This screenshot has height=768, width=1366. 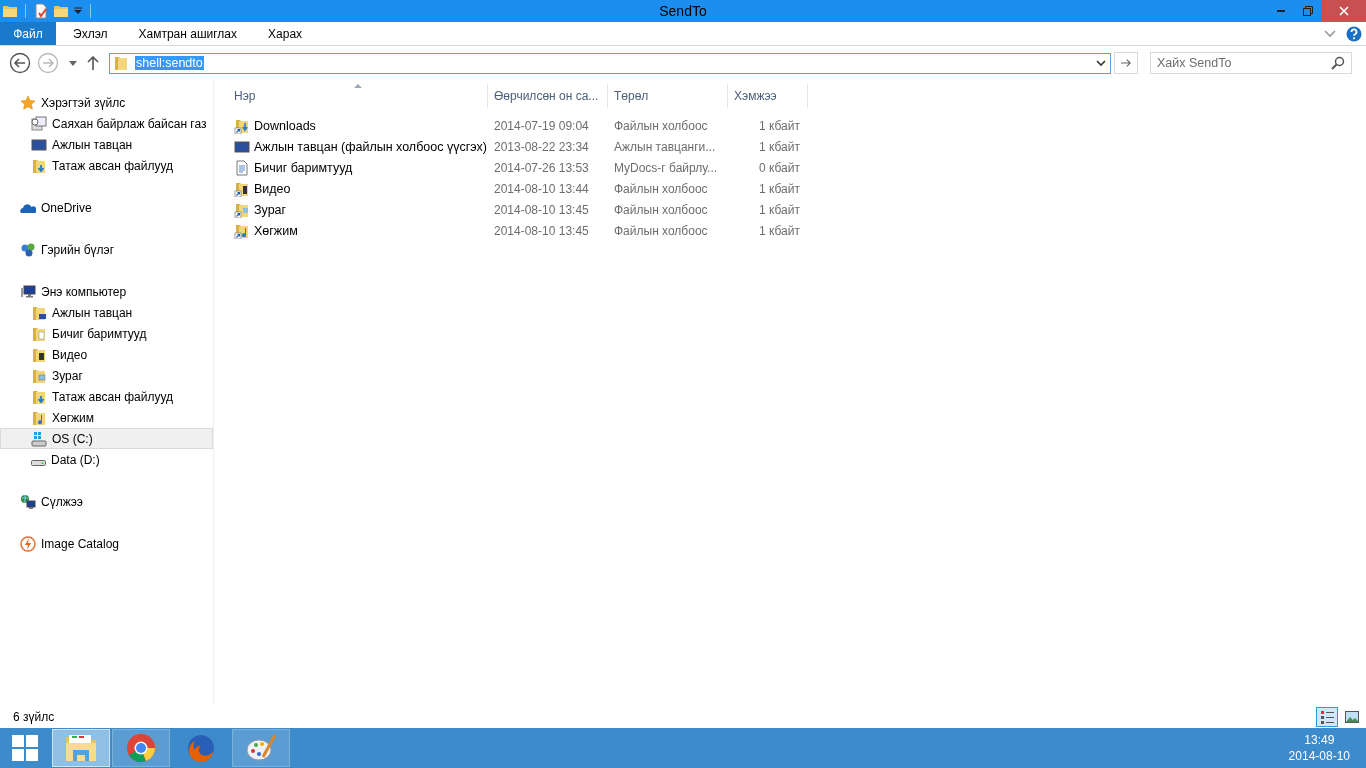 What do you see at coordinates (357, 86) in the screenshot?
I see `sort-ascending-icon` at bounding box center [357, 86].